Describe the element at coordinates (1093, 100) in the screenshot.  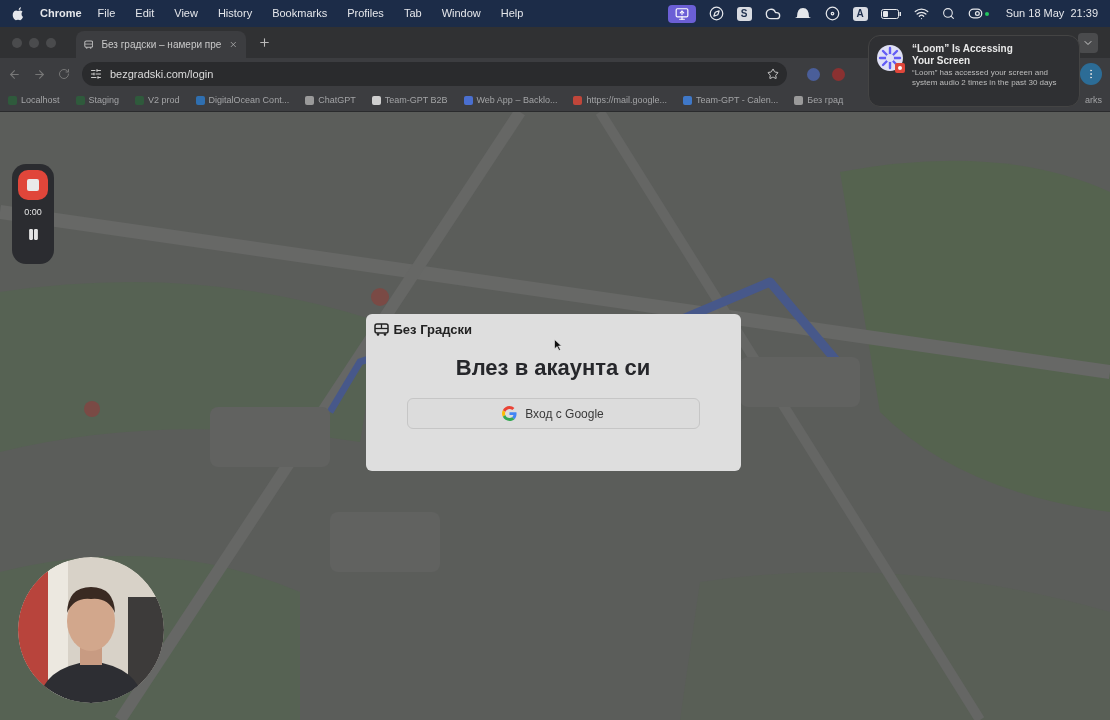
I see `bookmark-link: arks` at that location.